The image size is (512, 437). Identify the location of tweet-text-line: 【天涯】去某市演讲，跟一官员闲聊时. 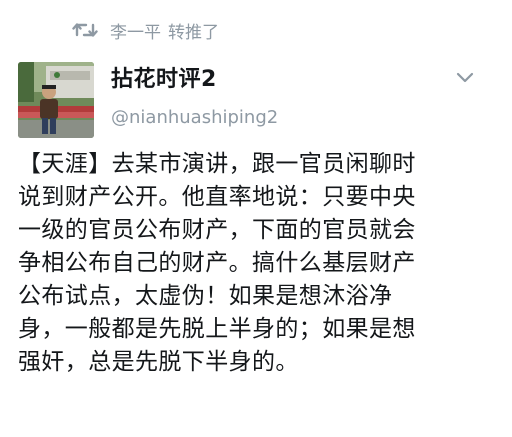
(217, 164).